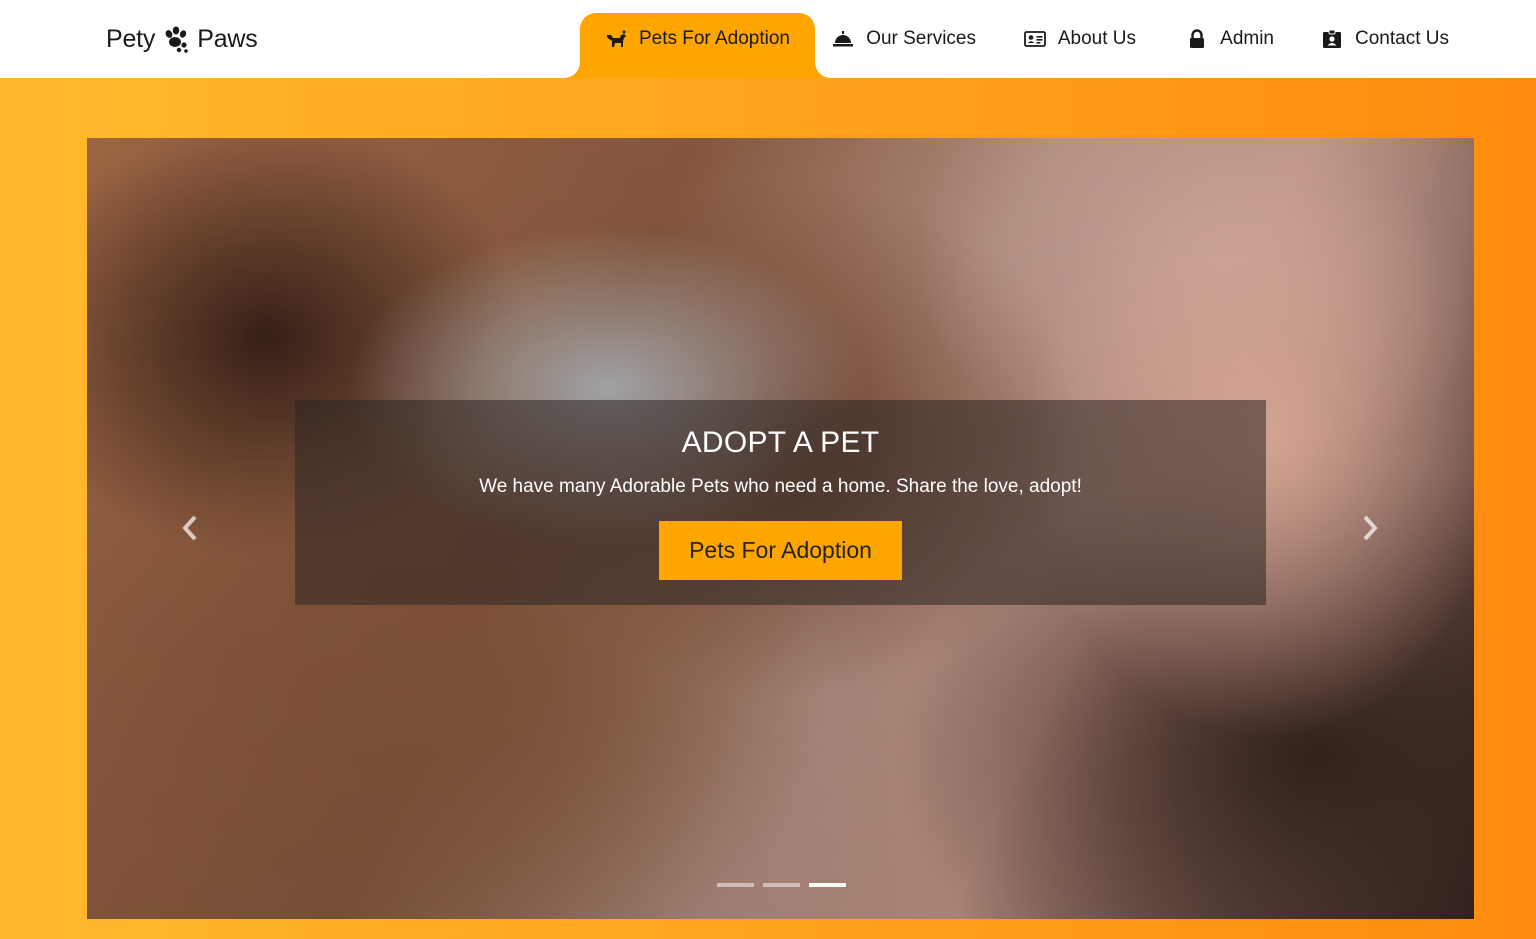  I want to click on nav-item-label: Pets For Adoption, so click(714, 38).